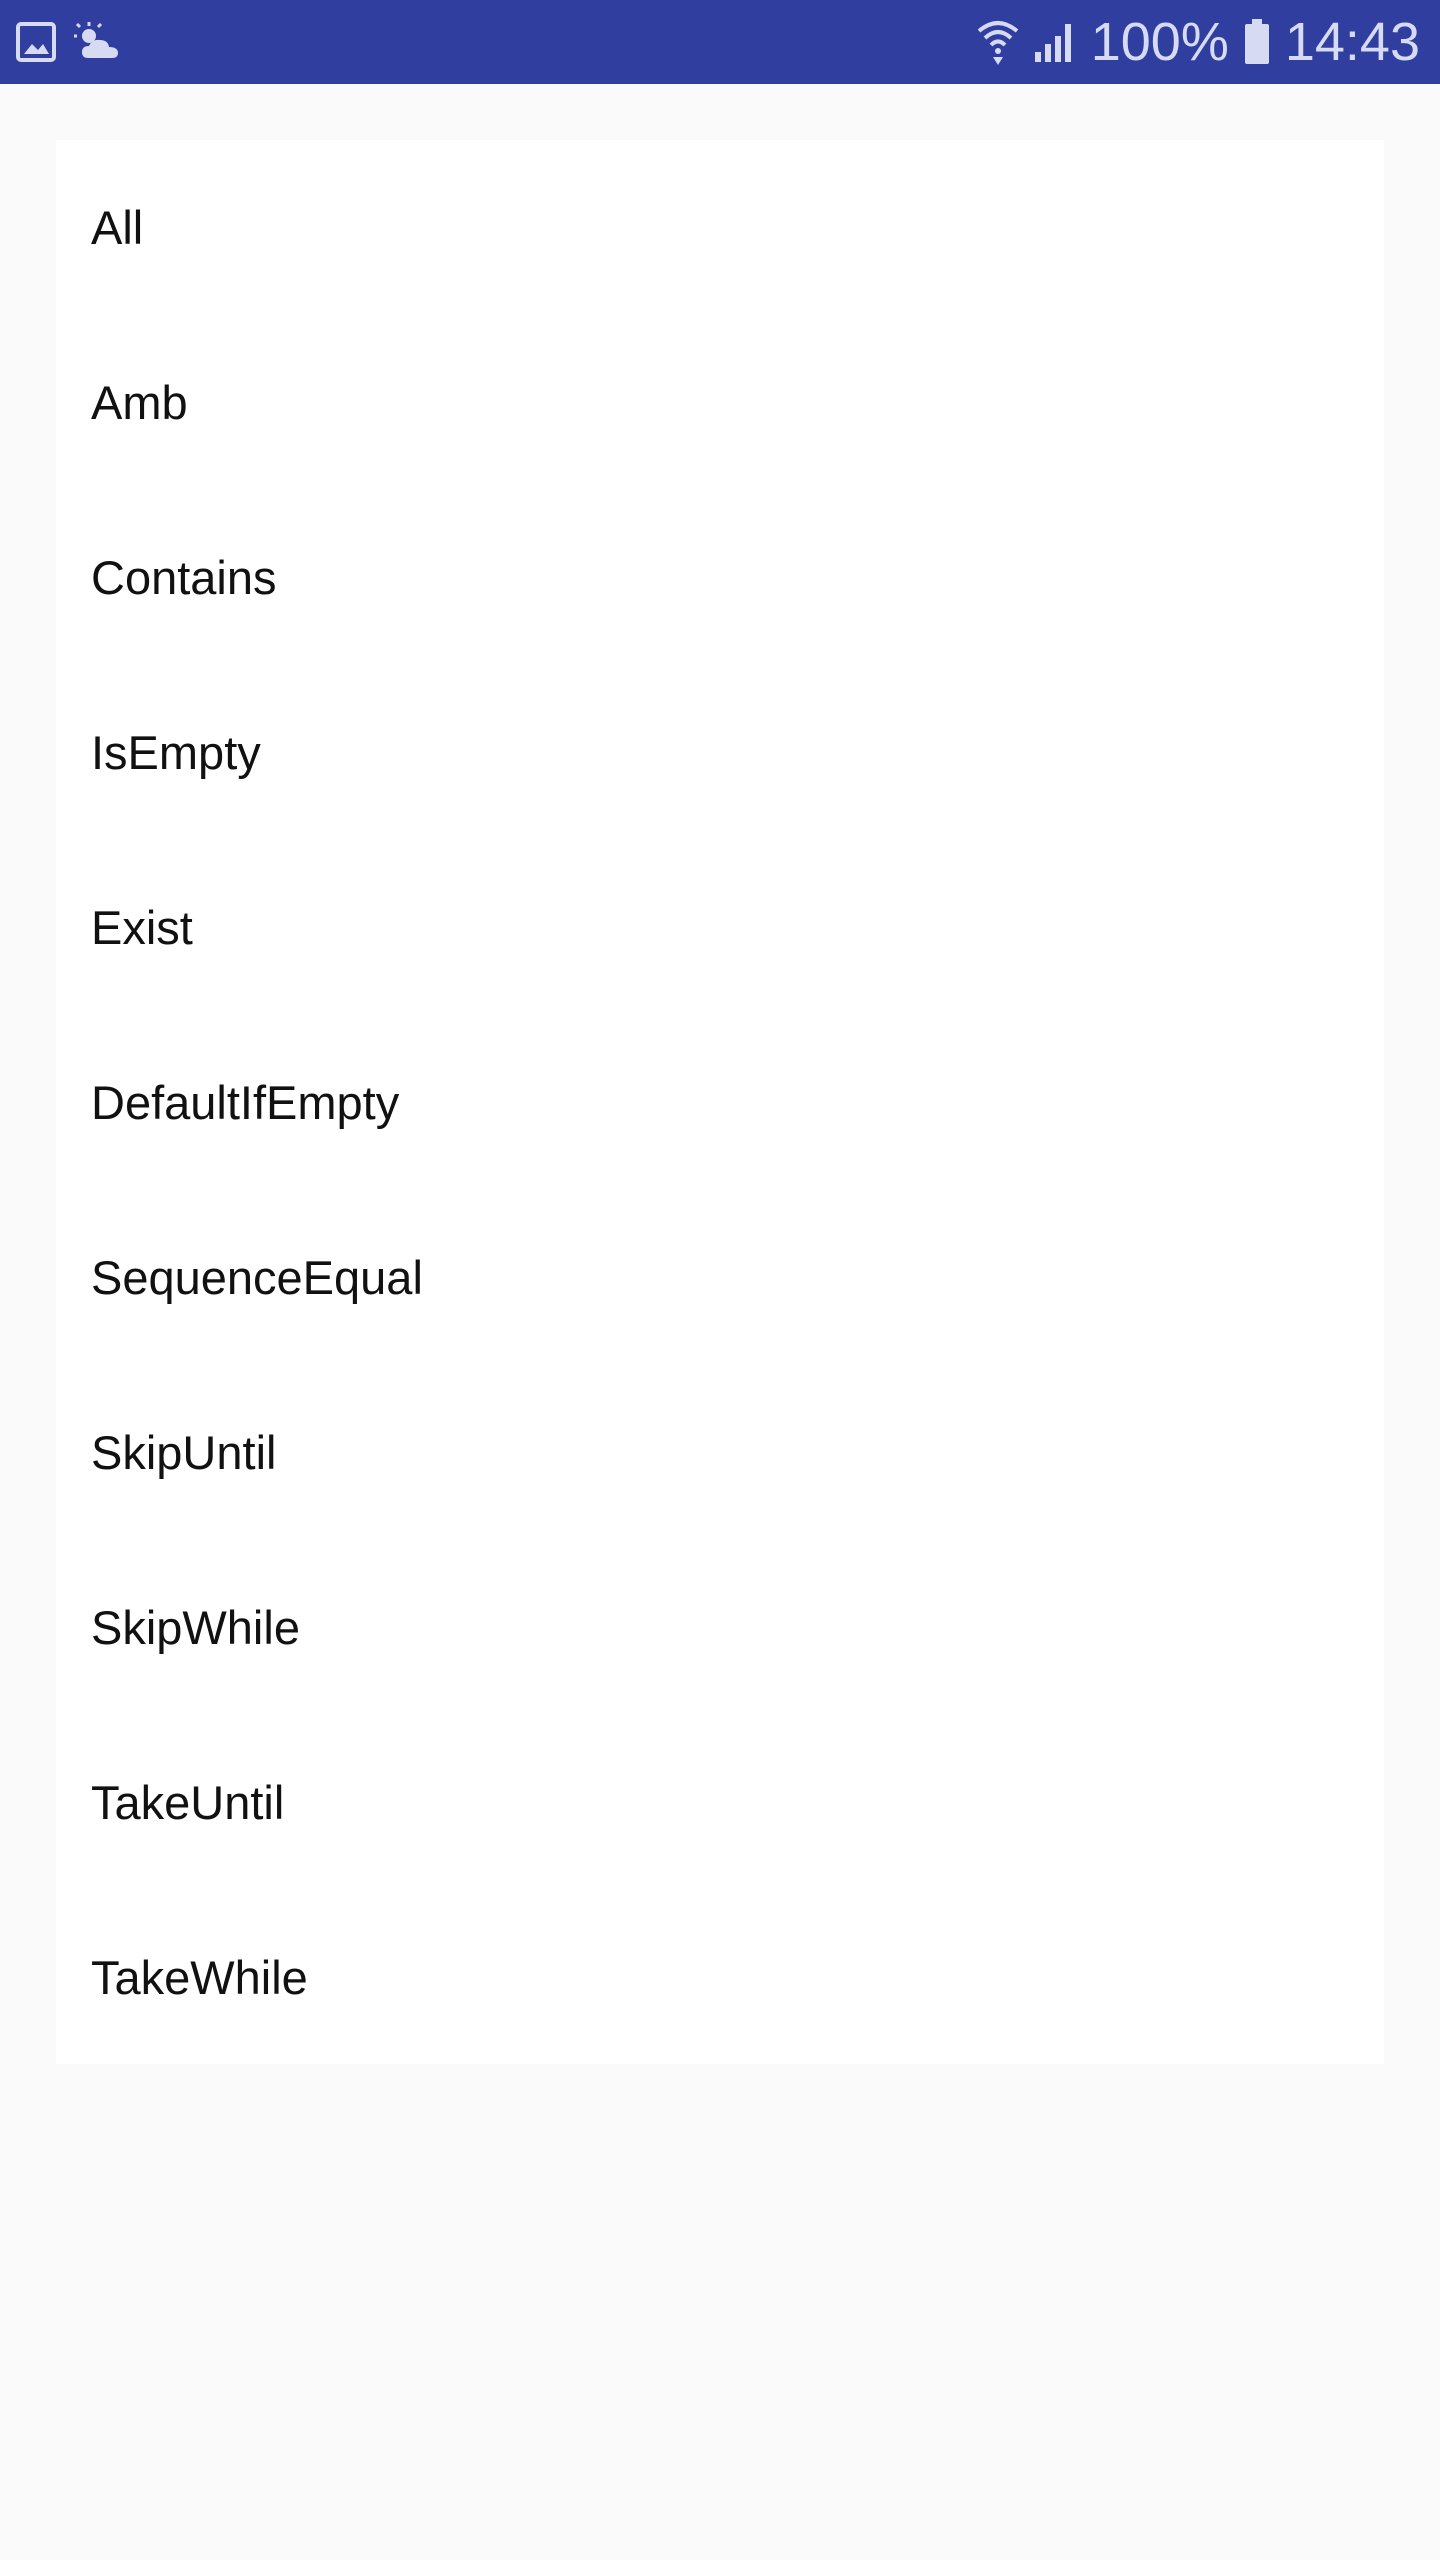 This screenshot has height=2560, width=1440. I want to click on list-item-label: SequenceEqual, so click(257, 1277).